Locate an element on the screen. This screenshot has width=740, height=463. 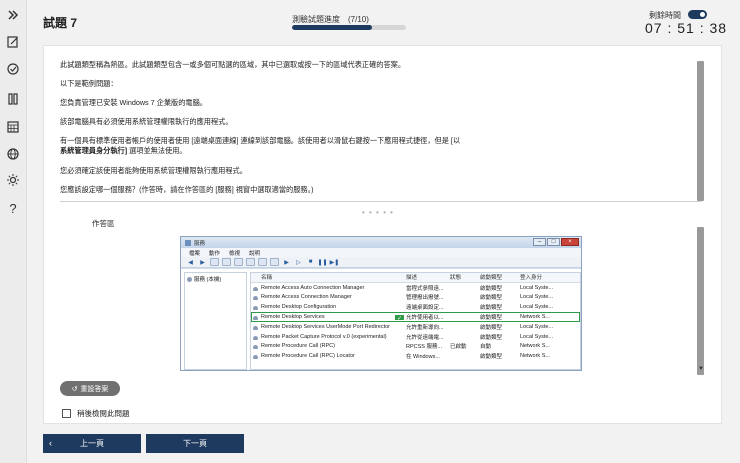
calculator-icon is located at coordinates (13, 127).